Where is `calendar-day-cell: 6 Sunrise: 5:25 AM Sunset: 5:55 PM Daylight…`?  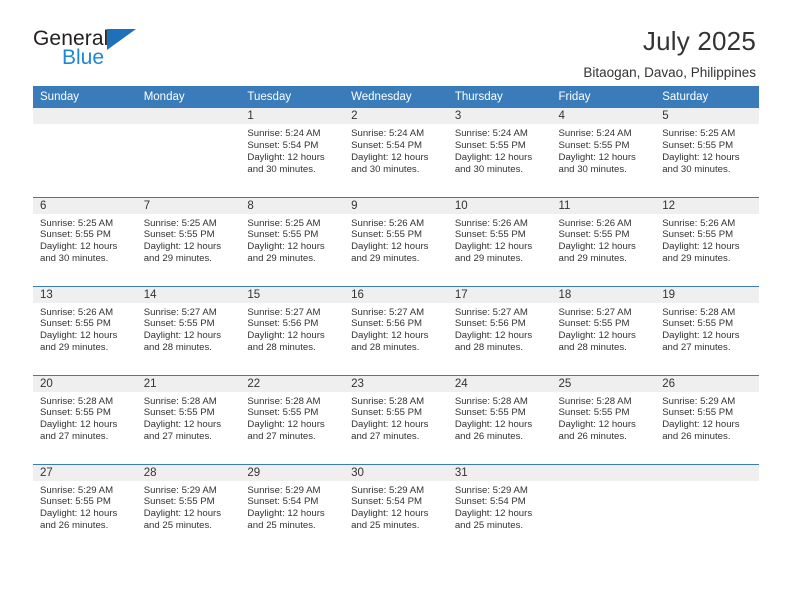 calendar-day-cell: 6 Sunrise: 5:25 AM Sunset: 5:55 PM Daylight… is located at coordinates (85, 241).